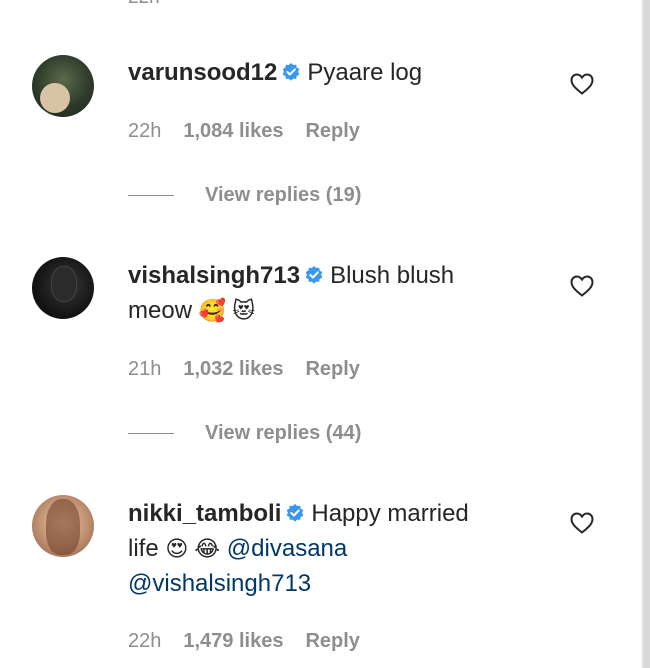 The image size is (650, 668). Describe the element at coordinates (204, 513) in the screenshot. I see `comment-username: nikki_tamboli` at that location.